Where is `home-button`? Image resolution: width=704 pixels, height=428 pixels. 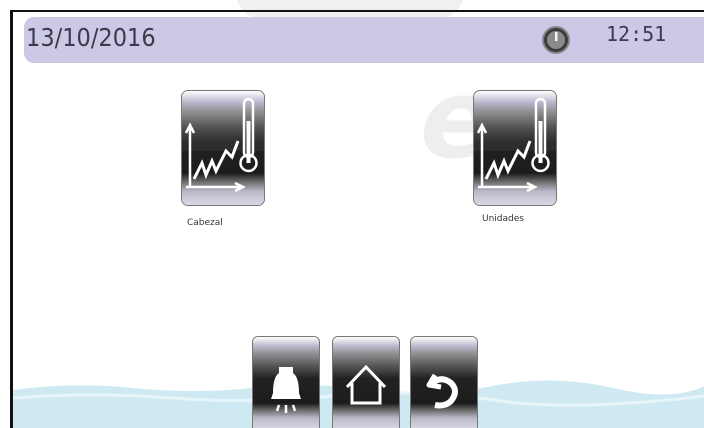
home-button is located at coordinates (366, 382).